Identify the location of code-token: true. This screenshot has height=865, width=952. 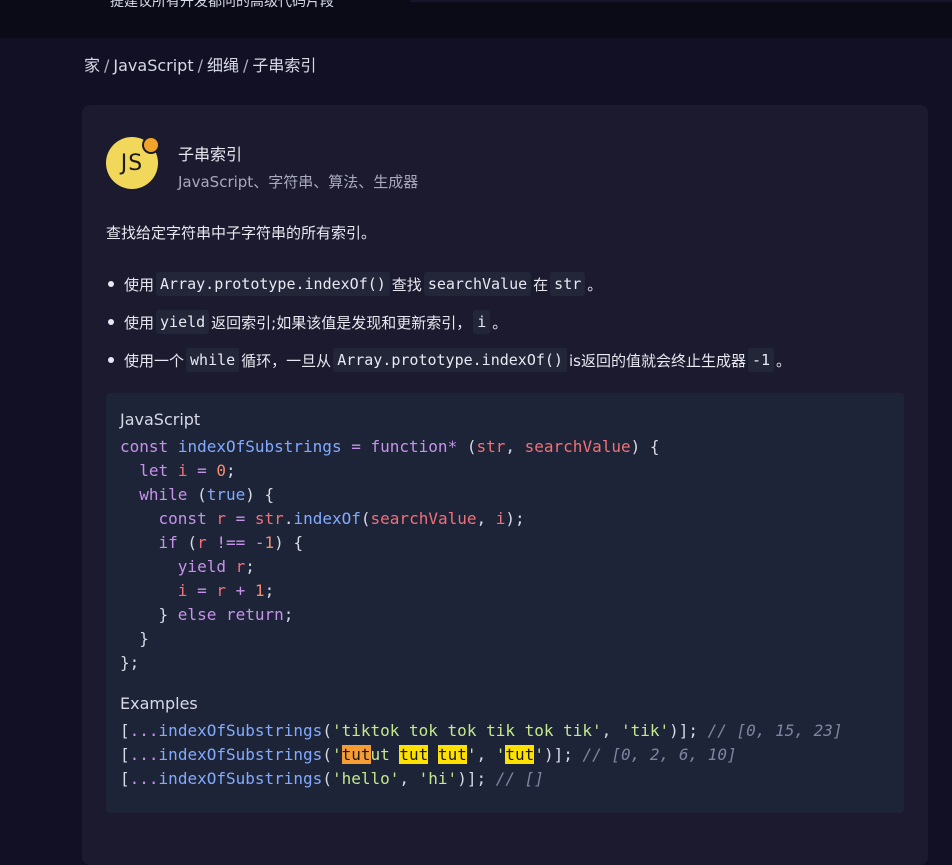
(226, 494).